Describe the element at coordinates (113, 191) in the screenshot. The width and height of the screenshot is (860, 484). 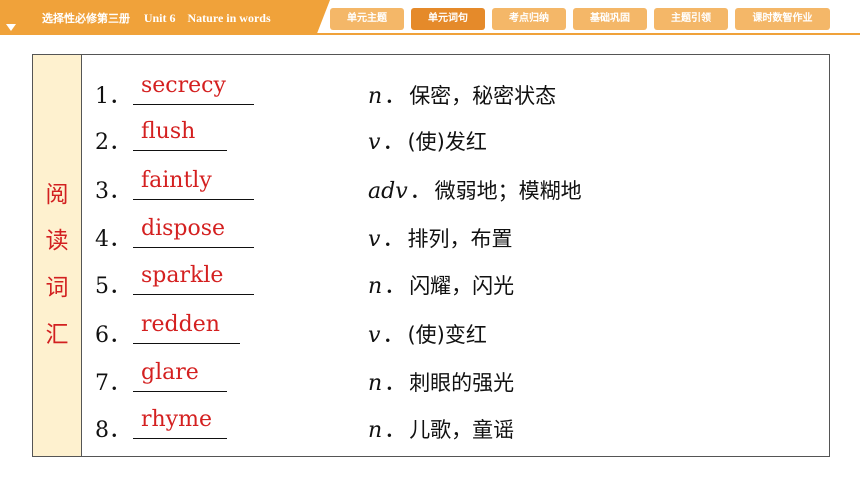
I see `item-number: 3．` at that location.